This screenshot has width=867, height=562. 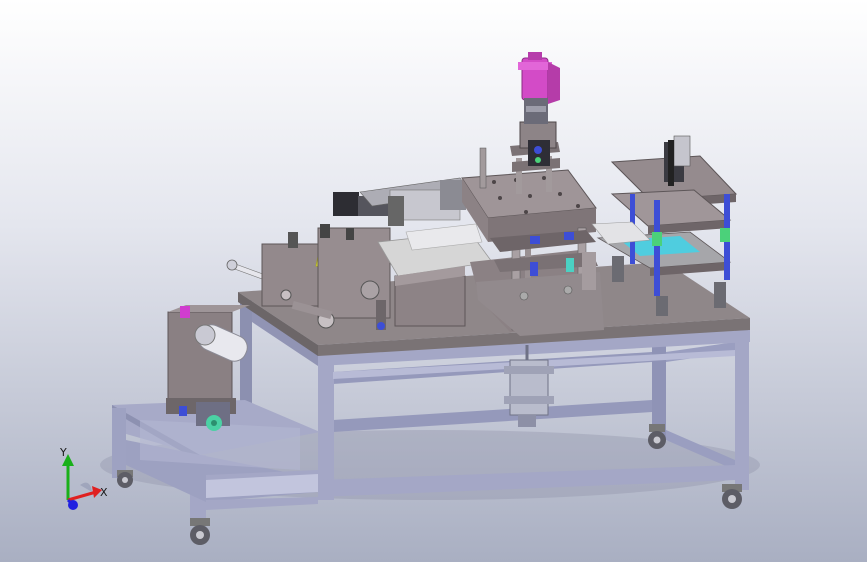 What do you see at coordinates (104, 492) in the screenshot?
I see `x-axis-label: X` at bounding box center [104, 492].